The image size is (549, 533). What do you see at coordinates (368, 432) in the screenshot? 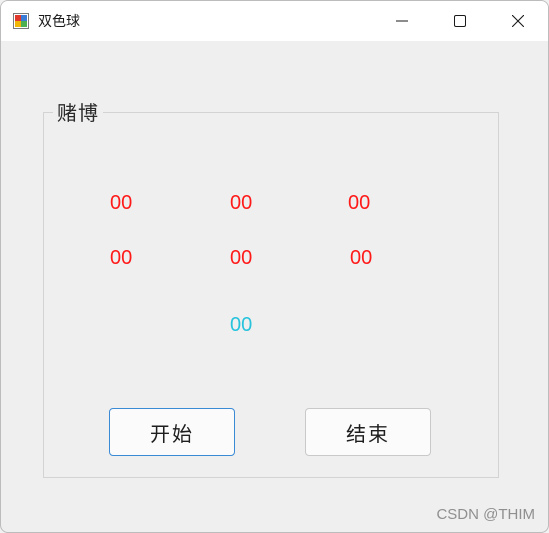
I see `end-button: 结束` at bounding box center [368, 432].